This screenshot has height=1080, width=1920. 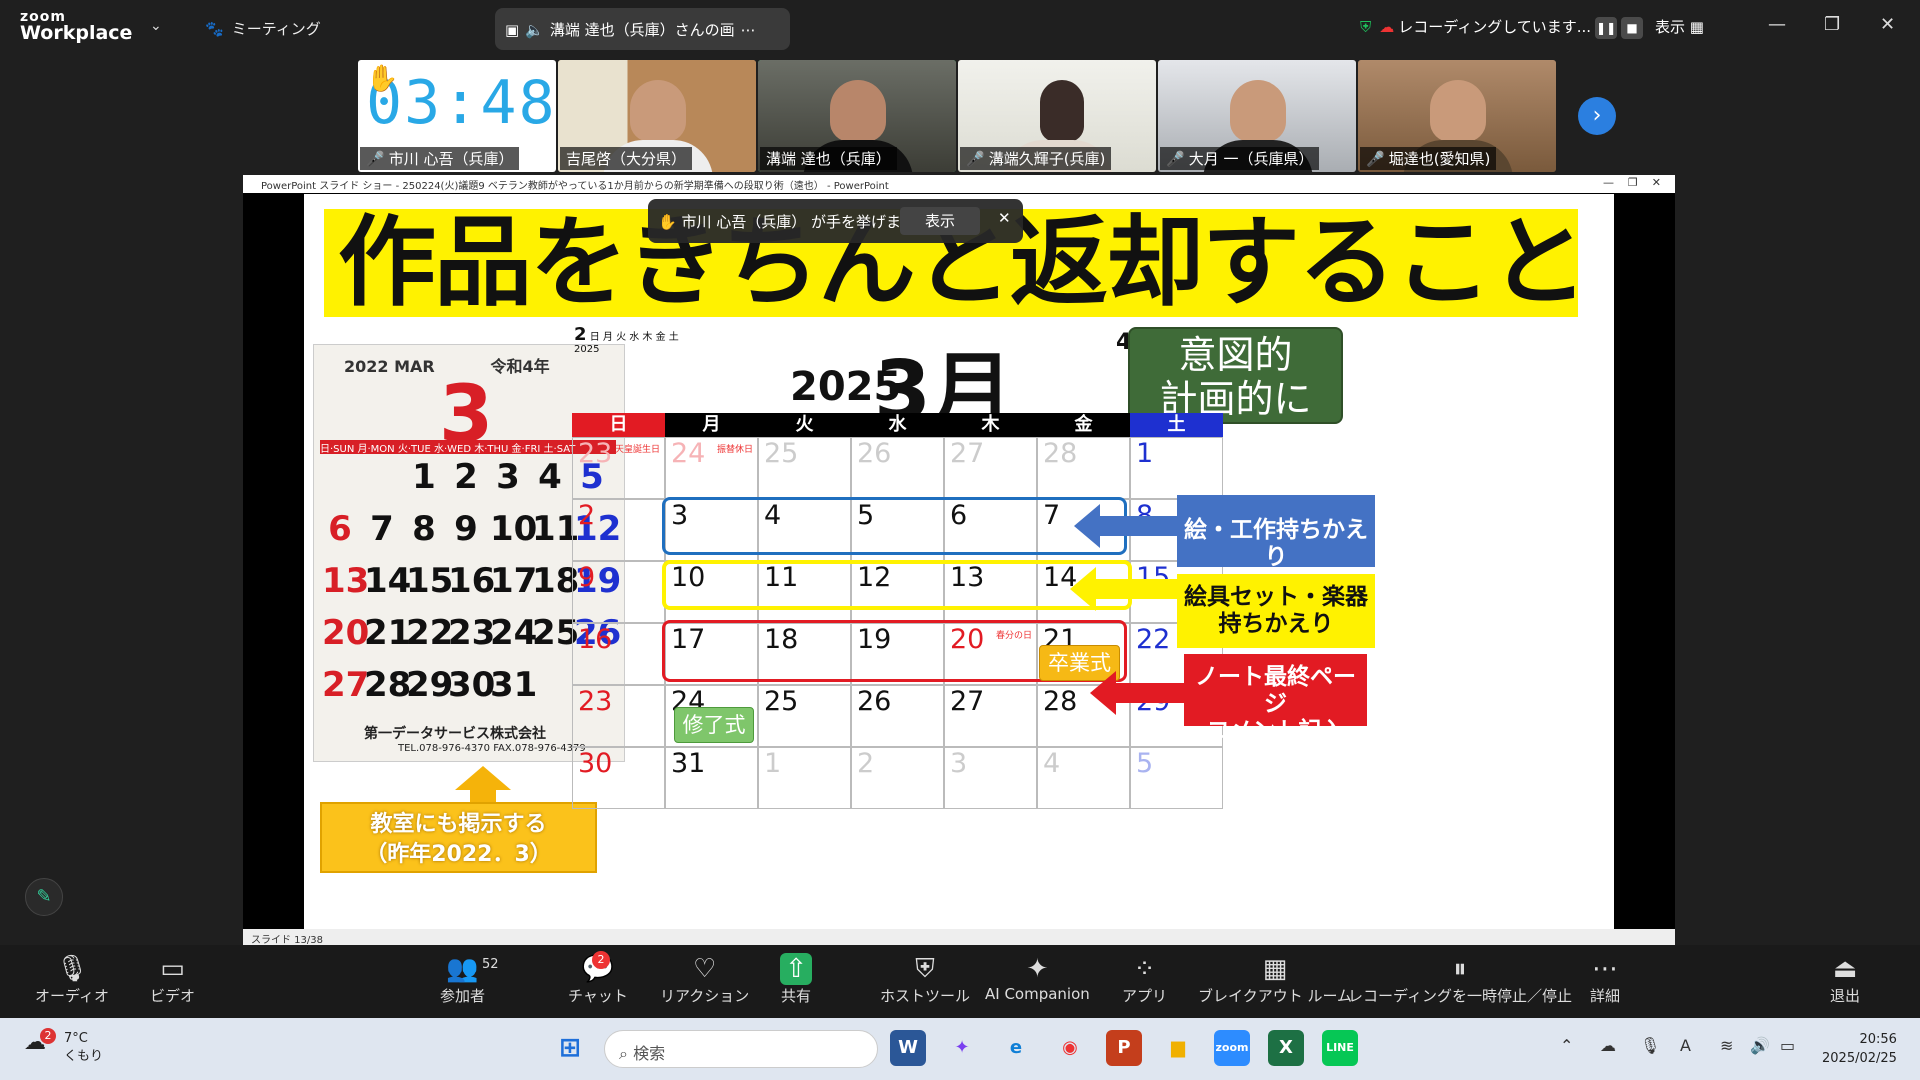 I want to click on next-page-button: ›, so click(x=1597, y=116).